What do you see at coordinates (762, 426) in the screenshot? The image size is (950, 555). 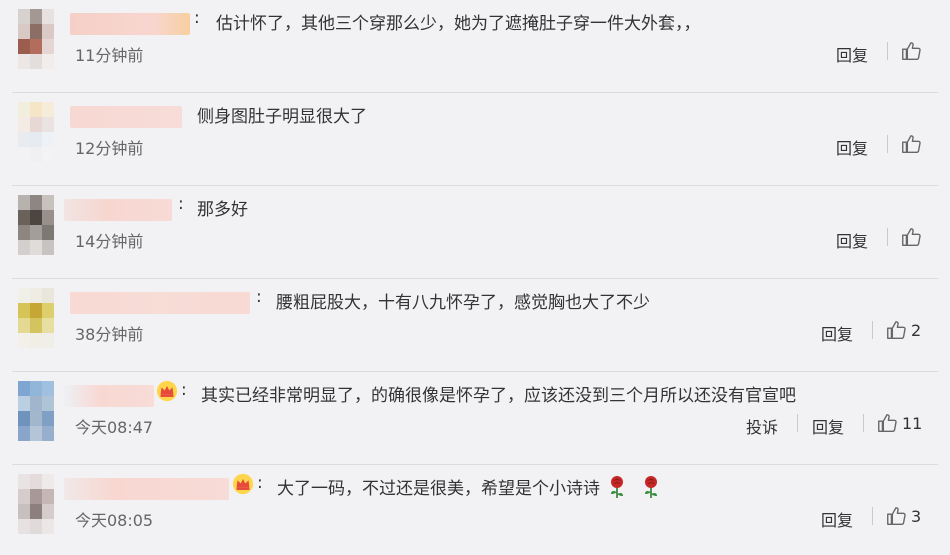 I see `report-button: 投诉` at bounding box center [762, 426].